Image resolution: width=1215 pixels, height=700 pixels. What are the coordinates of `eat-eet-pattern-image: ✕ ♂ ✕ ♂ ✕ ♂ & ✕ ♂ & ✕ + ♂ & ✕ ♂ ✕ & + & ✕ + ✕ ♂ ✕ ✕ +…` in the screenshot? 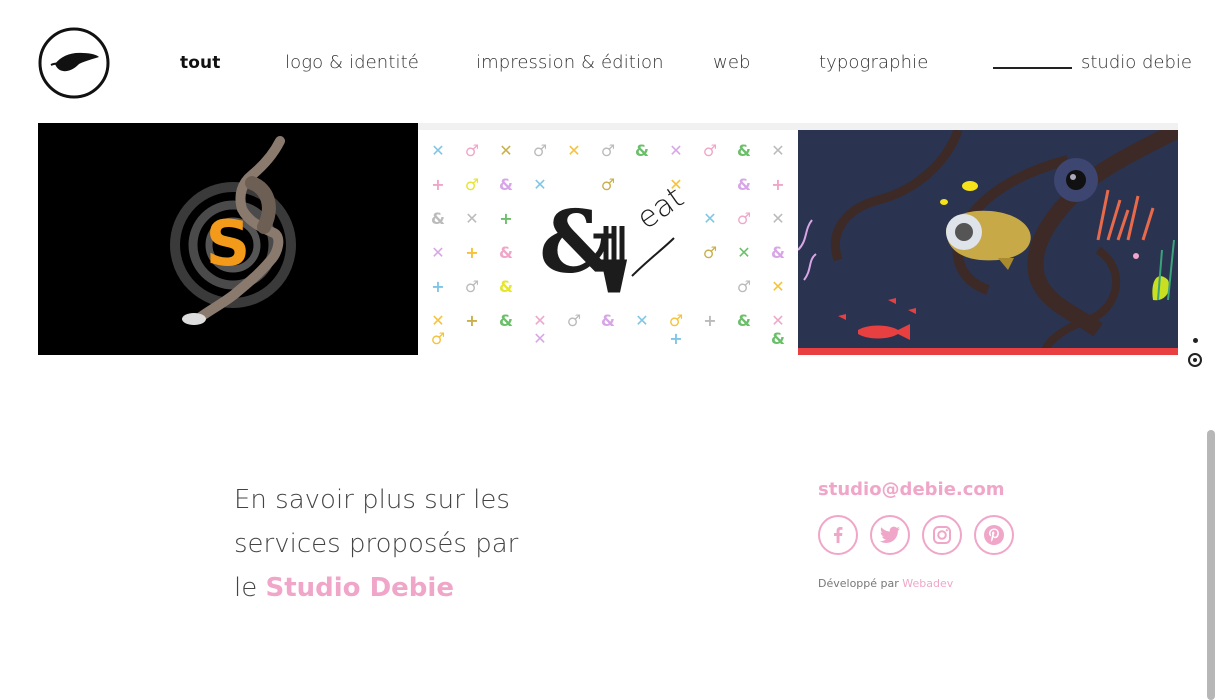 It's located at (608, 242).